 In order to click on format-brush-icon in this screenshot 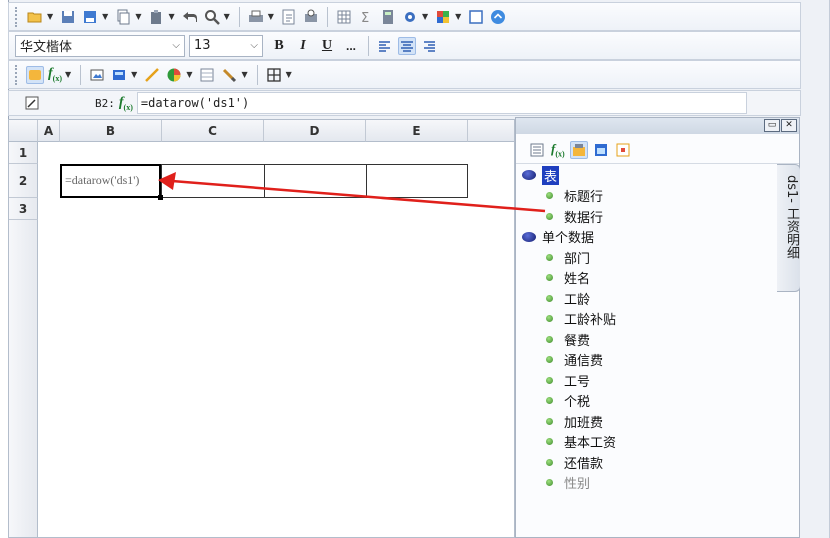, I will do `click(229, 75)`.